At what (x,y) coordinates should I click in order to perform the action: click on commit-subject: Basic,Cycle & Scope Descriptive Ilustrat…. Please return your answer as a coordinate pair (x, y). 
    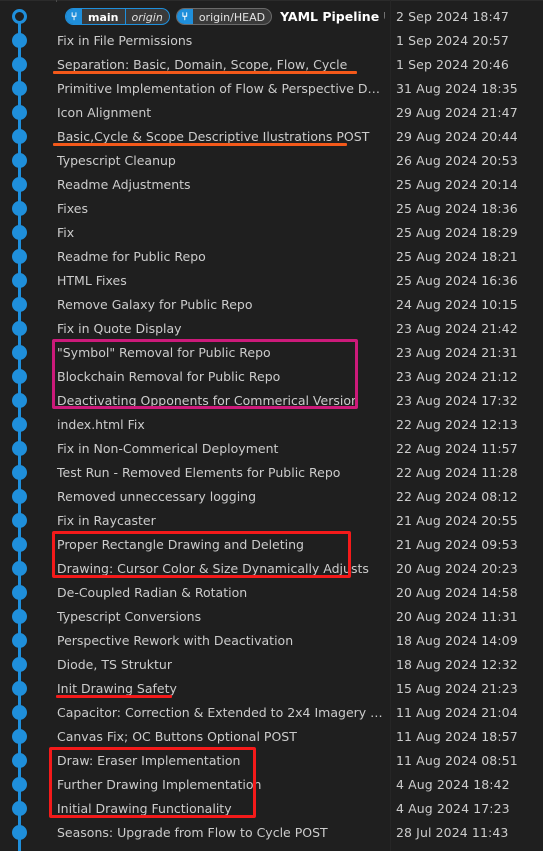
    Looking at the image, I should click on (213, 136).